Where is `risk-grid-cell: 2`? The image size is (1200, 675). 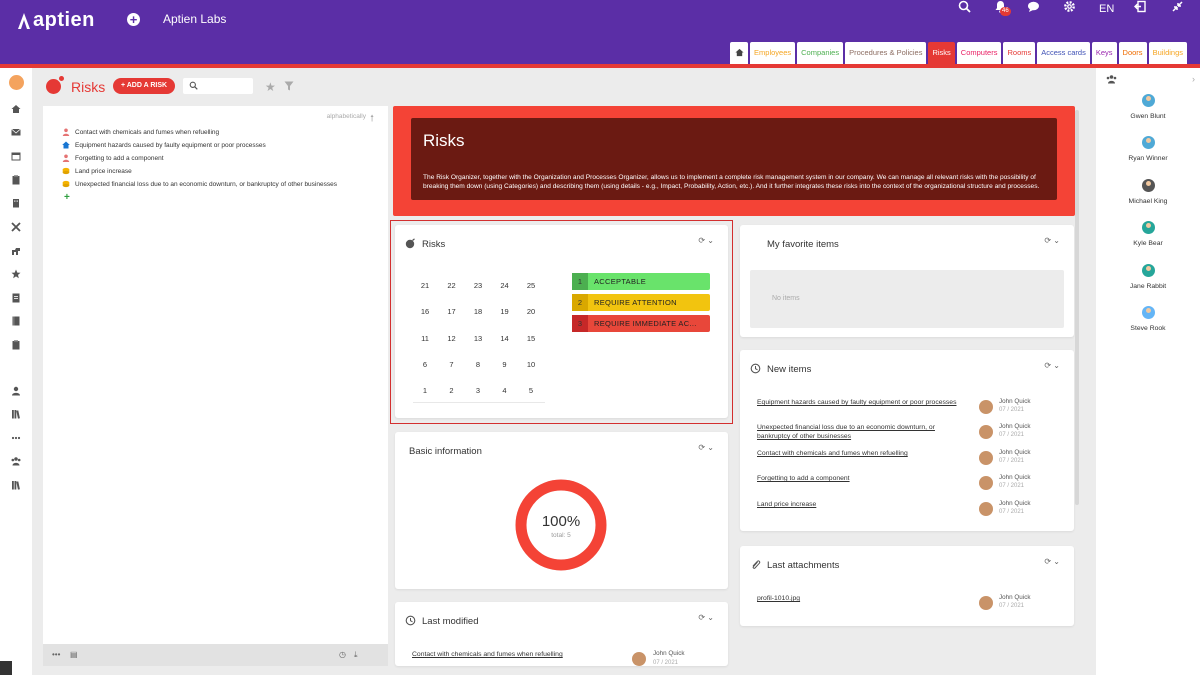
risk-grid-cell: 2 is located at coordinates (452, 390).